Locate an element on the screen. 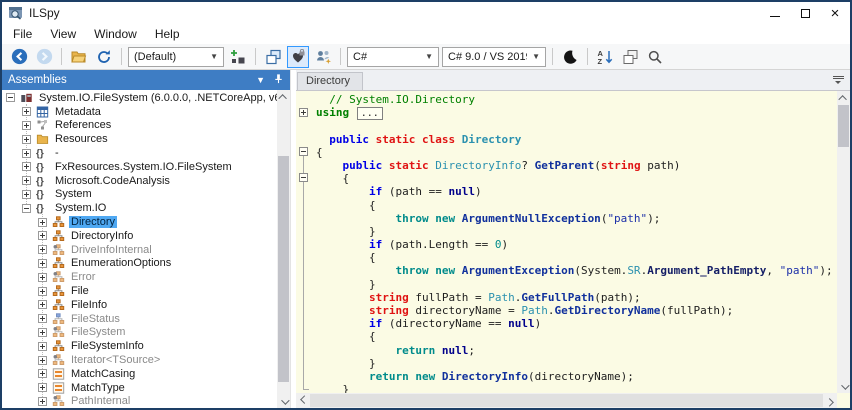 Image resolution: width=852 pixels, height=410 pixels. tree-item-system: {} System is located at coordinates (139, 195).